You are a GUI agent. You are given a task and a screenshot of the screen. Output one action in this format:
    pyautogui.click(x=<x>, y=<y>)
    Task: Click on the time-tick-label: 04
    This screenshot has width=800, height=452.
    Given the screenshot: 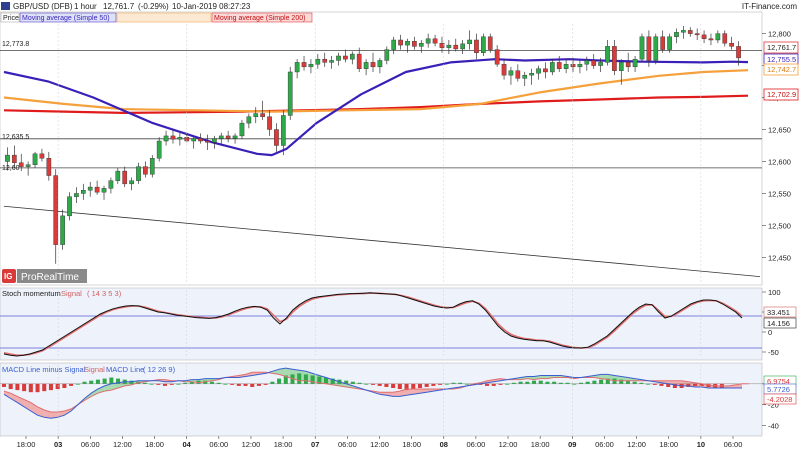 What is the action you would take?
    pyautogui.click(x=187, y=444)
    